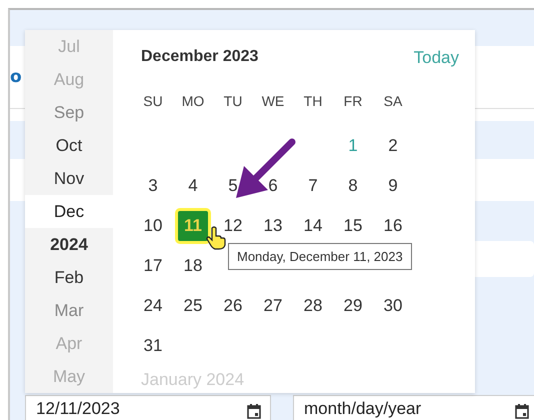 This screenshot has height=420, width=534. What do you see at coordinates (216, 238) in the screenshot?
I see `hand-cursor-icon` at bounding box center [216, 238].